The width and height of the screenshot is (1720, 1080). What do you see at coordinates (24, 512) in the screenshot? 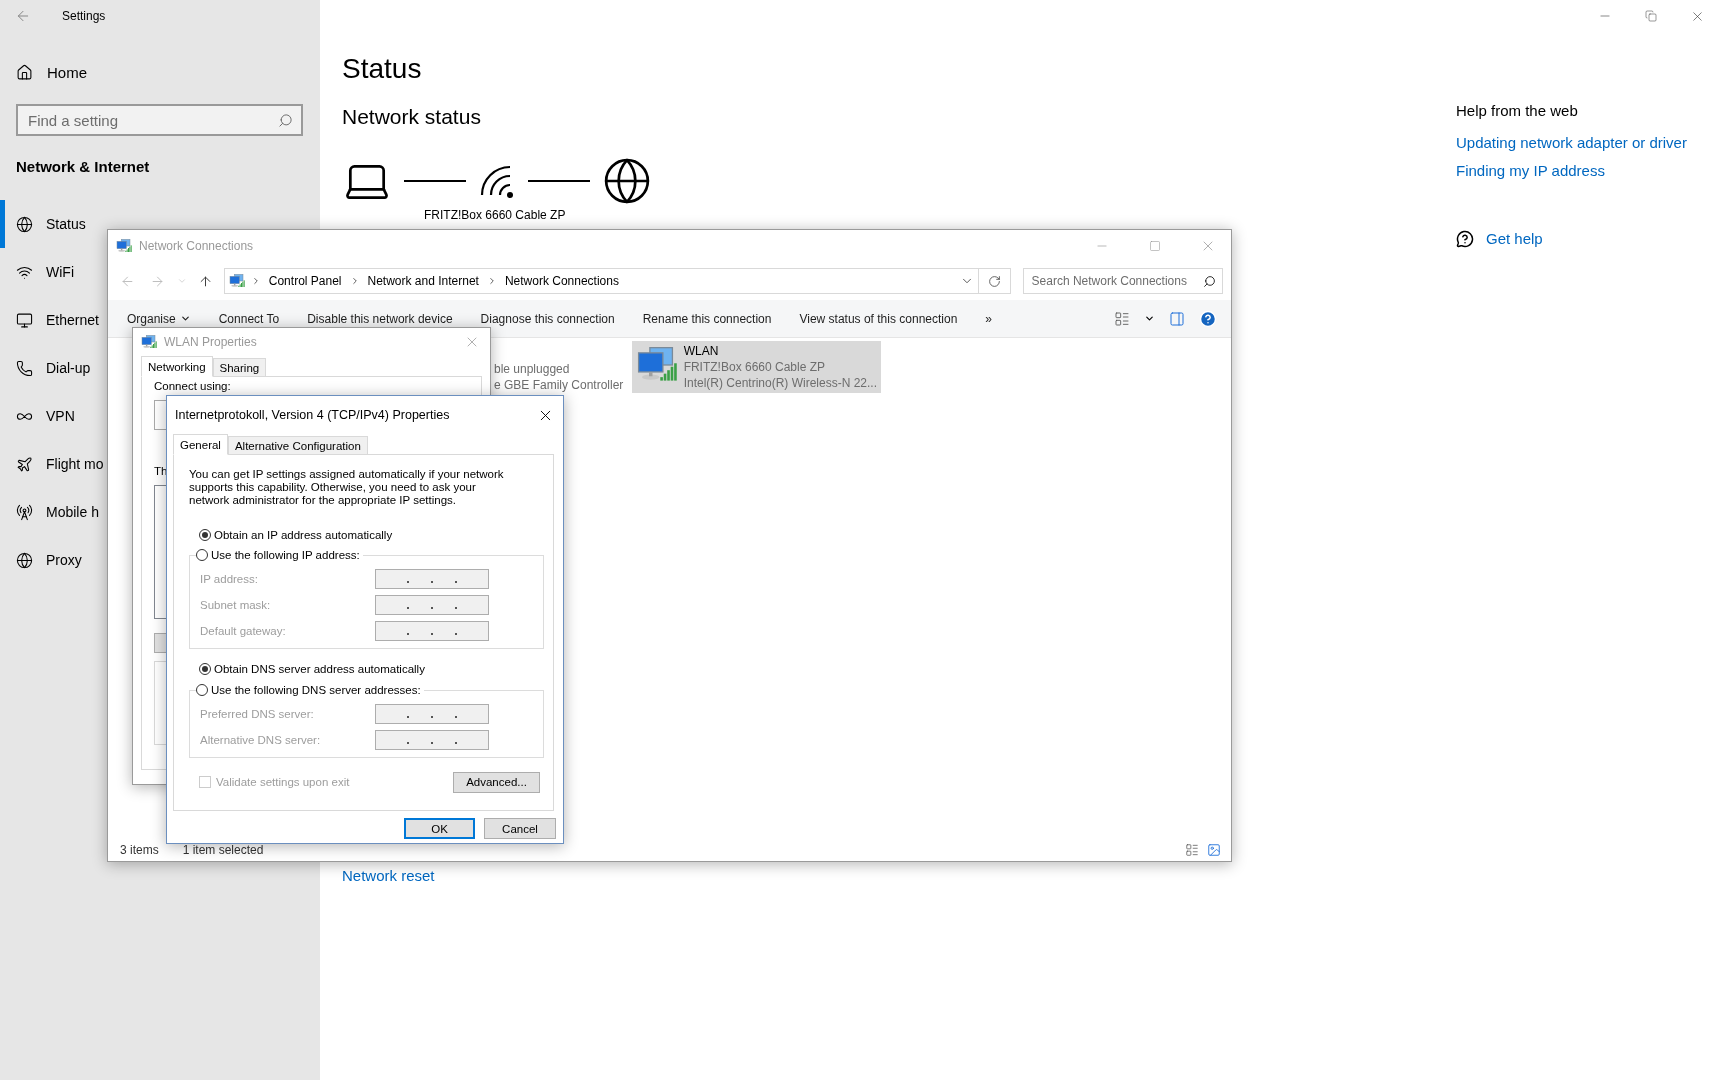
I see `radio-tower-icon` at bounding box center [24, 512].